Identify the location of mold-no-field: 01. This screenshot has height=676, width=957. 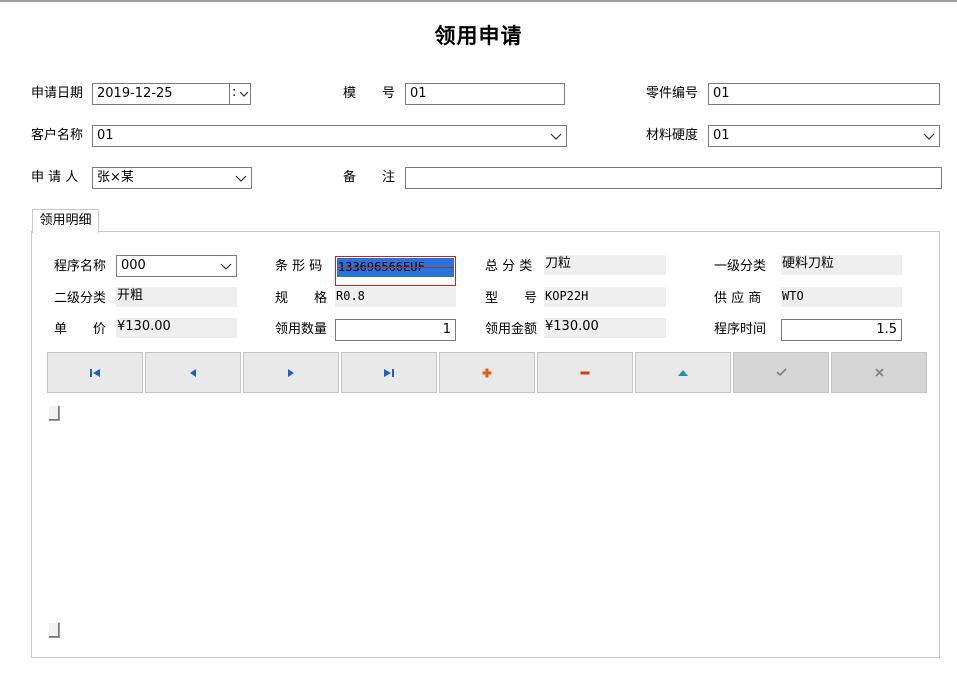
(485, 94).